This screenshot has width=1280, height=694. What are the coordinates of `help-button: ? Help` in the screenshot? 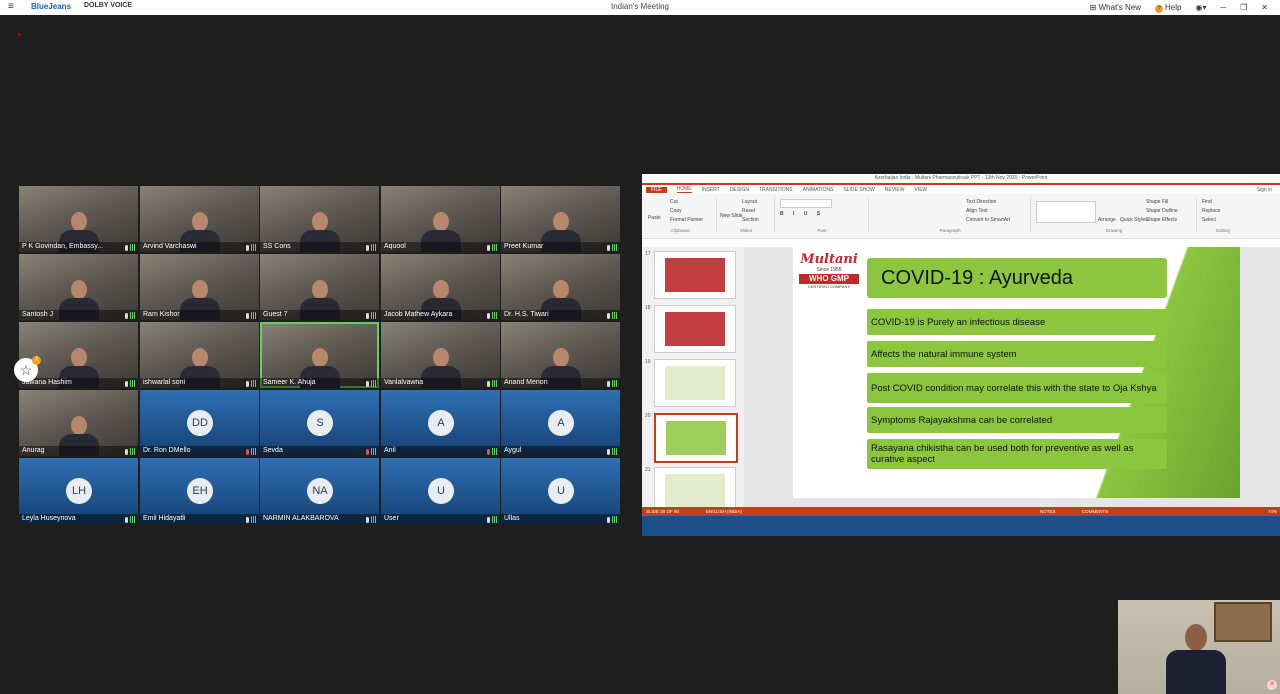 It's located at (1168, 8).